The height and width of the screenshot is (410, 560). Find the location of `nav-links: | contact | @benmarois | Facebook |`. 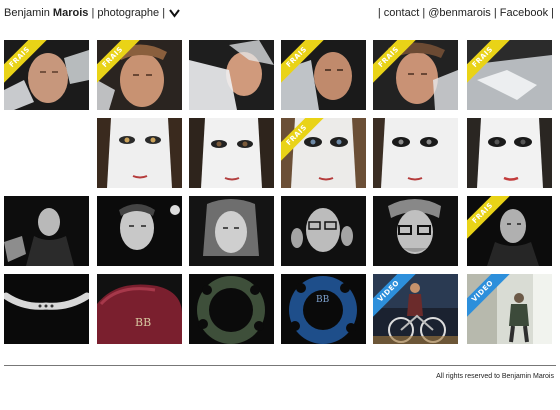

nav-links: | contact | @benmarois | Facebook | is located at coordinates (466, 13).